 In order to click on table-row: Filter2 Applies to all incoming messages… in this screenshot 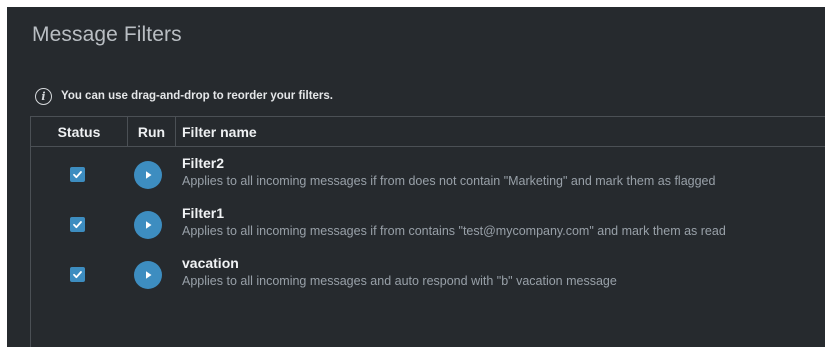, I will do `click(428, 180)`.